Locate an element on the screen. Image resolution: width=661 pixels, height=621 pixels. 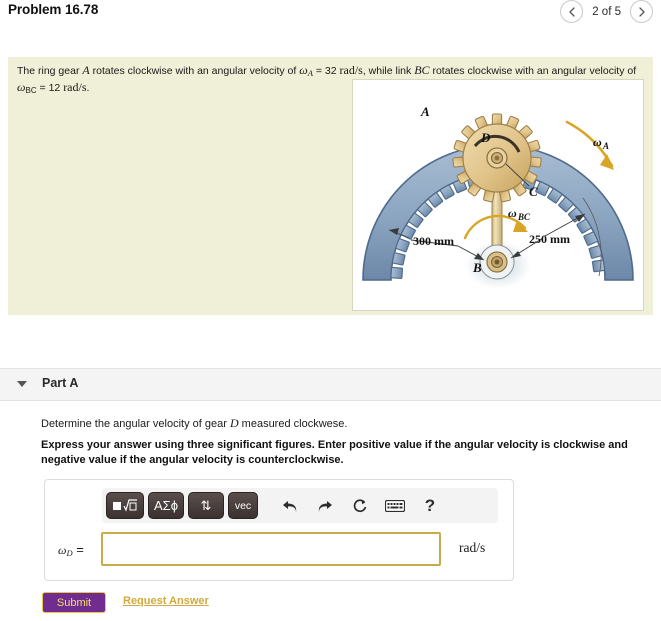
submit-button: Submit is located at coordinates (74, 602).